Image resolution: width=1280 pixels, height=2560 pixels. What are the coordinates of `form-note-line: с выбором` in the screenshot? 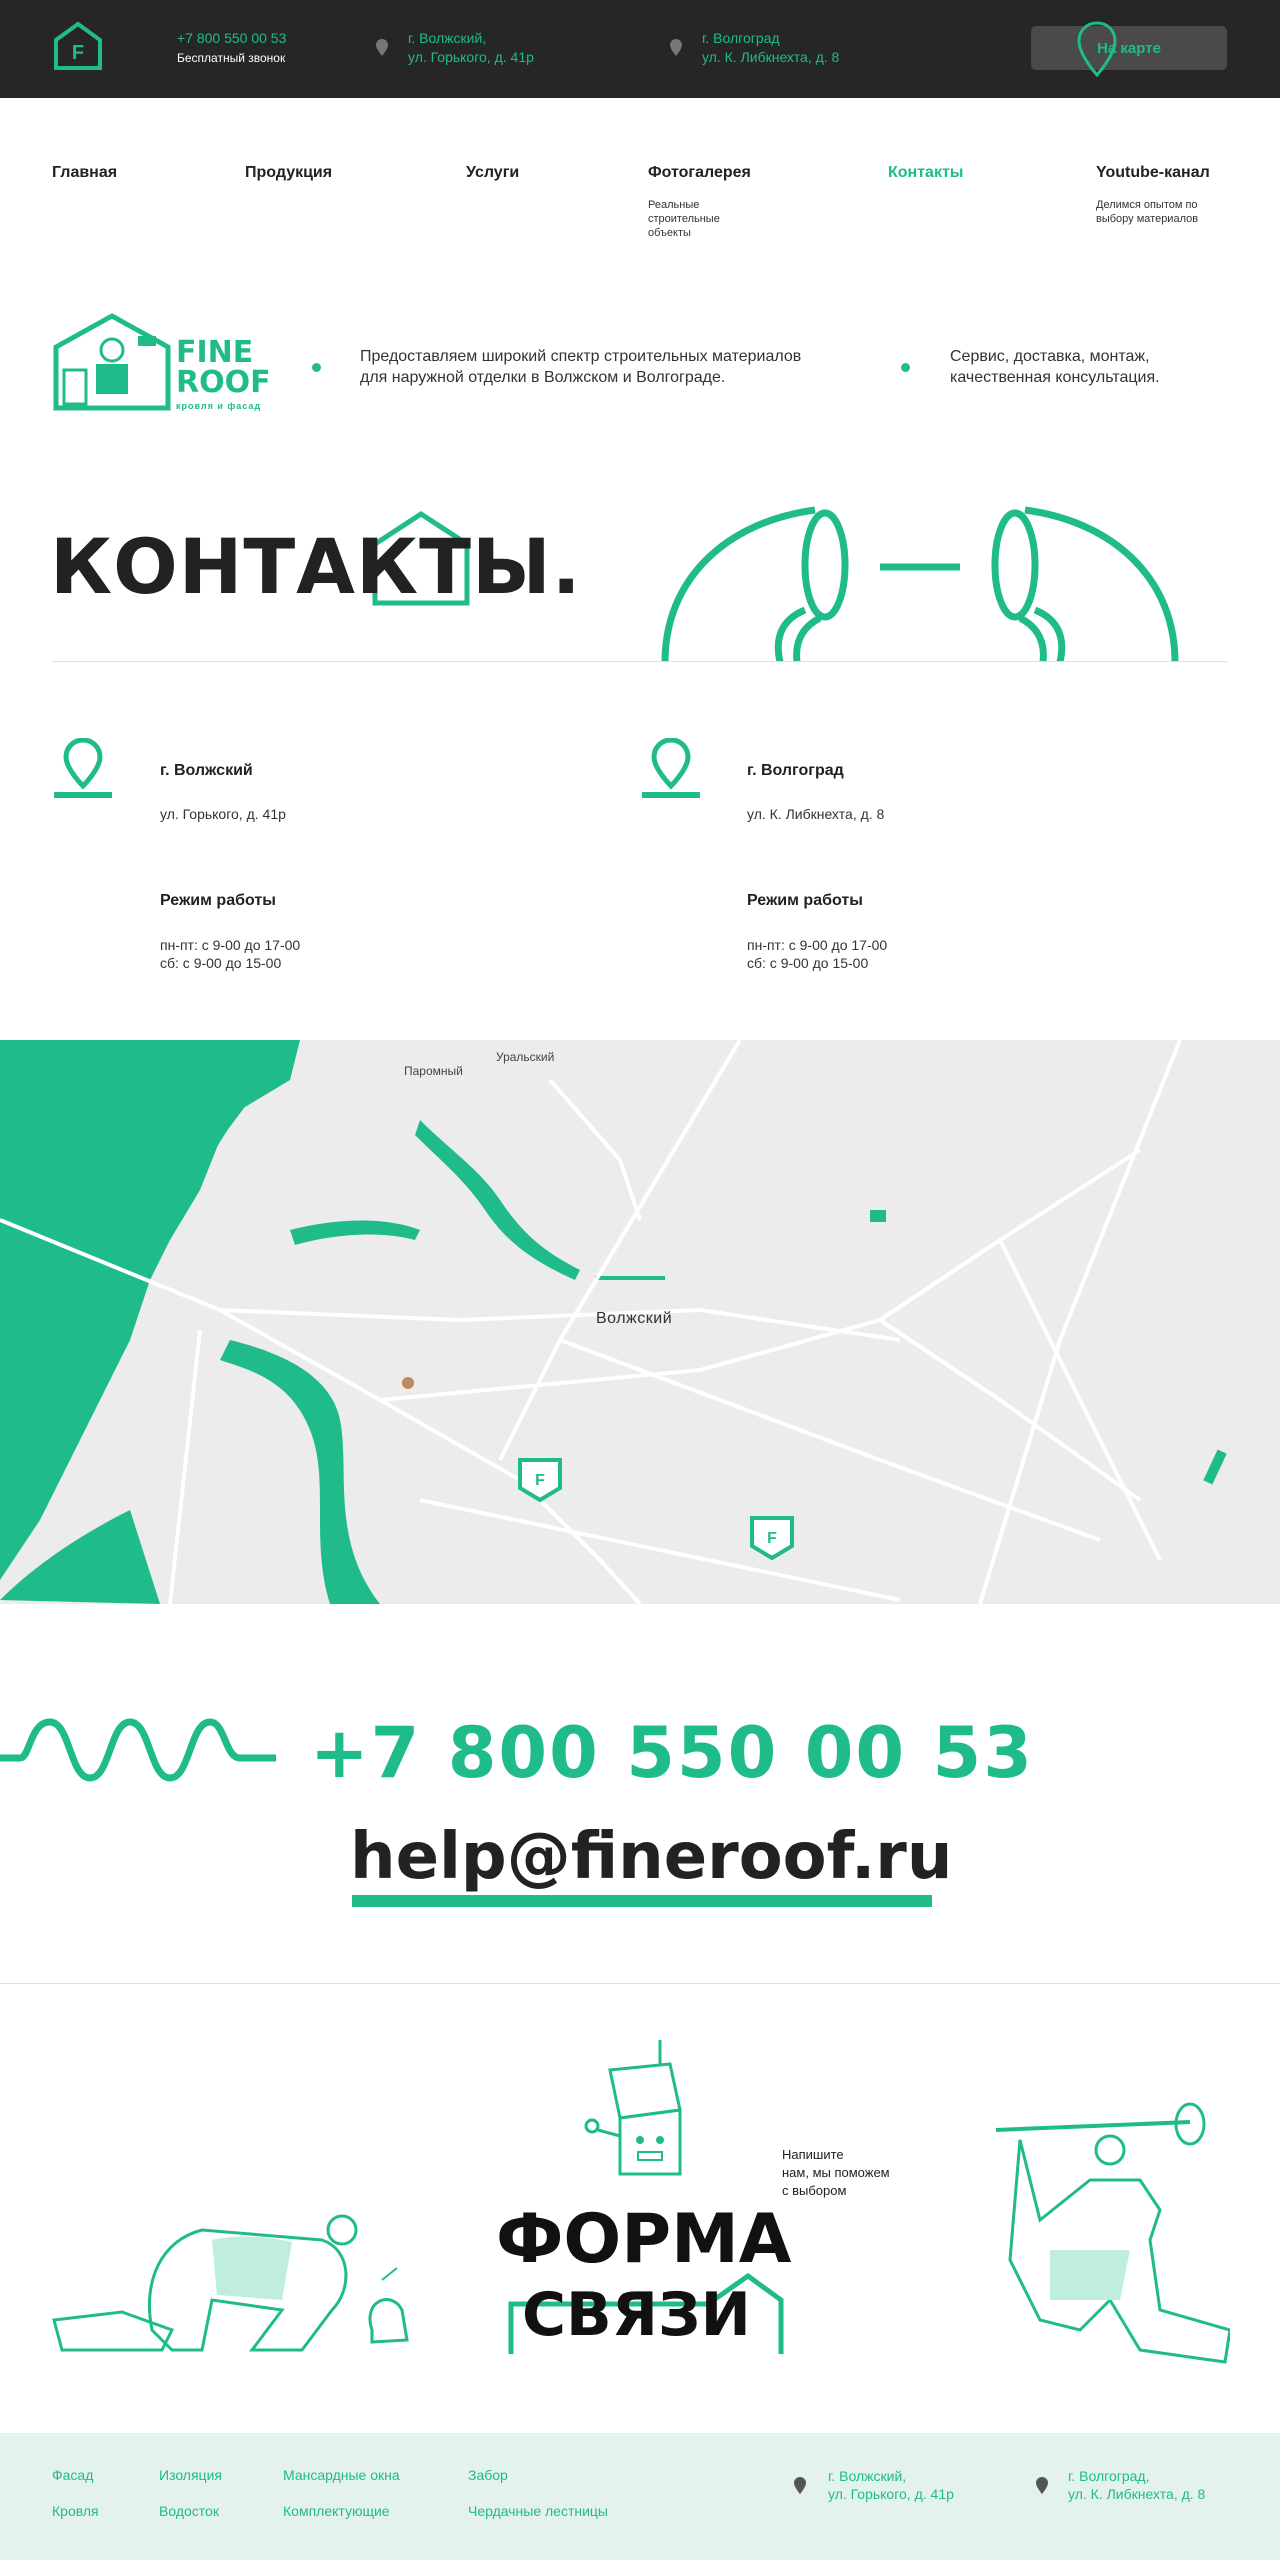 It's located at (814, 2190).